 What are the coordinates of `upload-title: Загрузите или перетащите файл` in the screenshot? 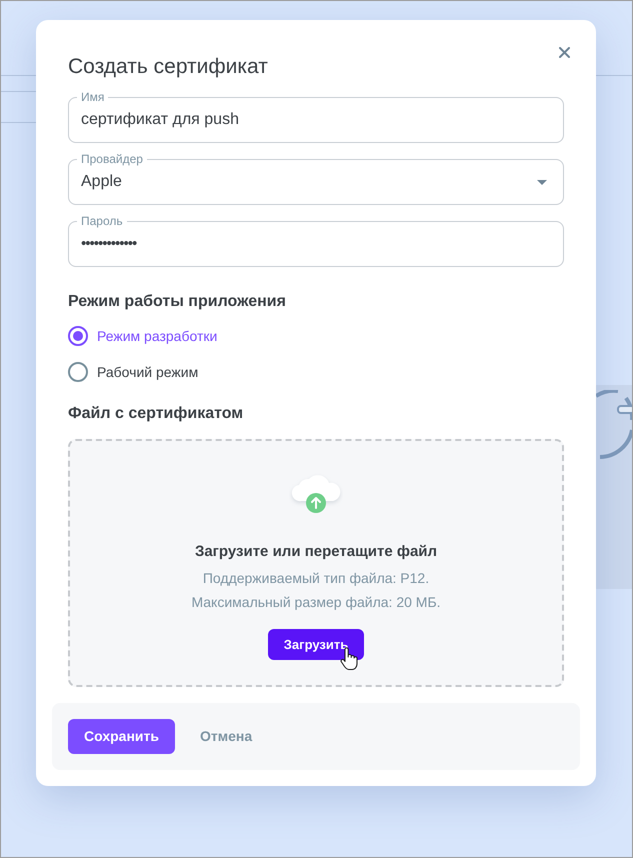 It's located at (316, 552).